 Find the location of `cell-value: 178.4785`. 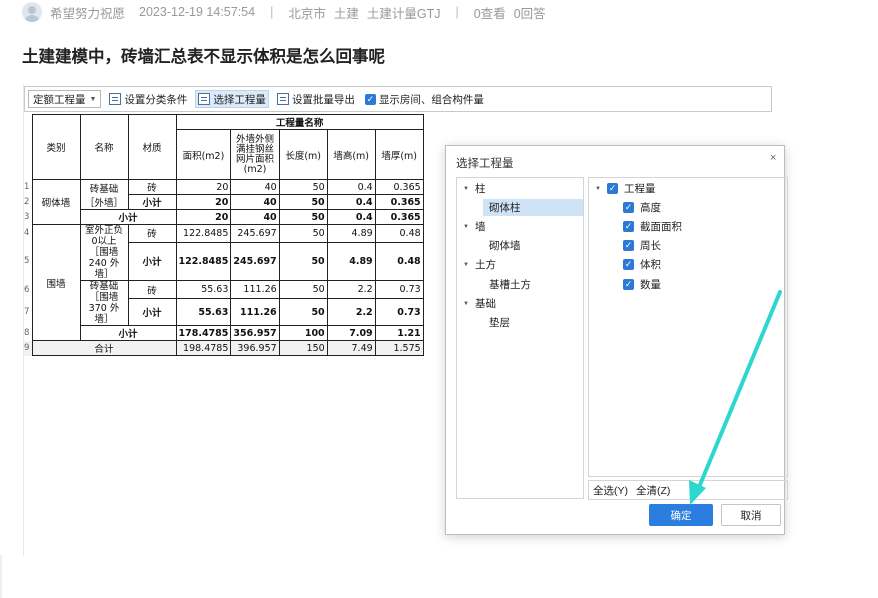

cell-value: 178.4785 is located at coordinates (203, 333).